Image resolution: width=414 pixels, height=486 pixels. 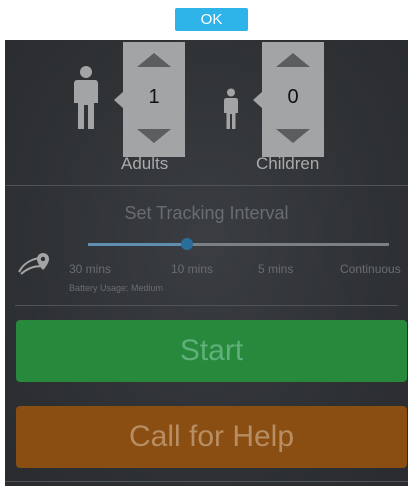 What do you see at coordinates (231, 108) in the screenshot?
I see `child-person-icon` at bounding box center [231, 108].